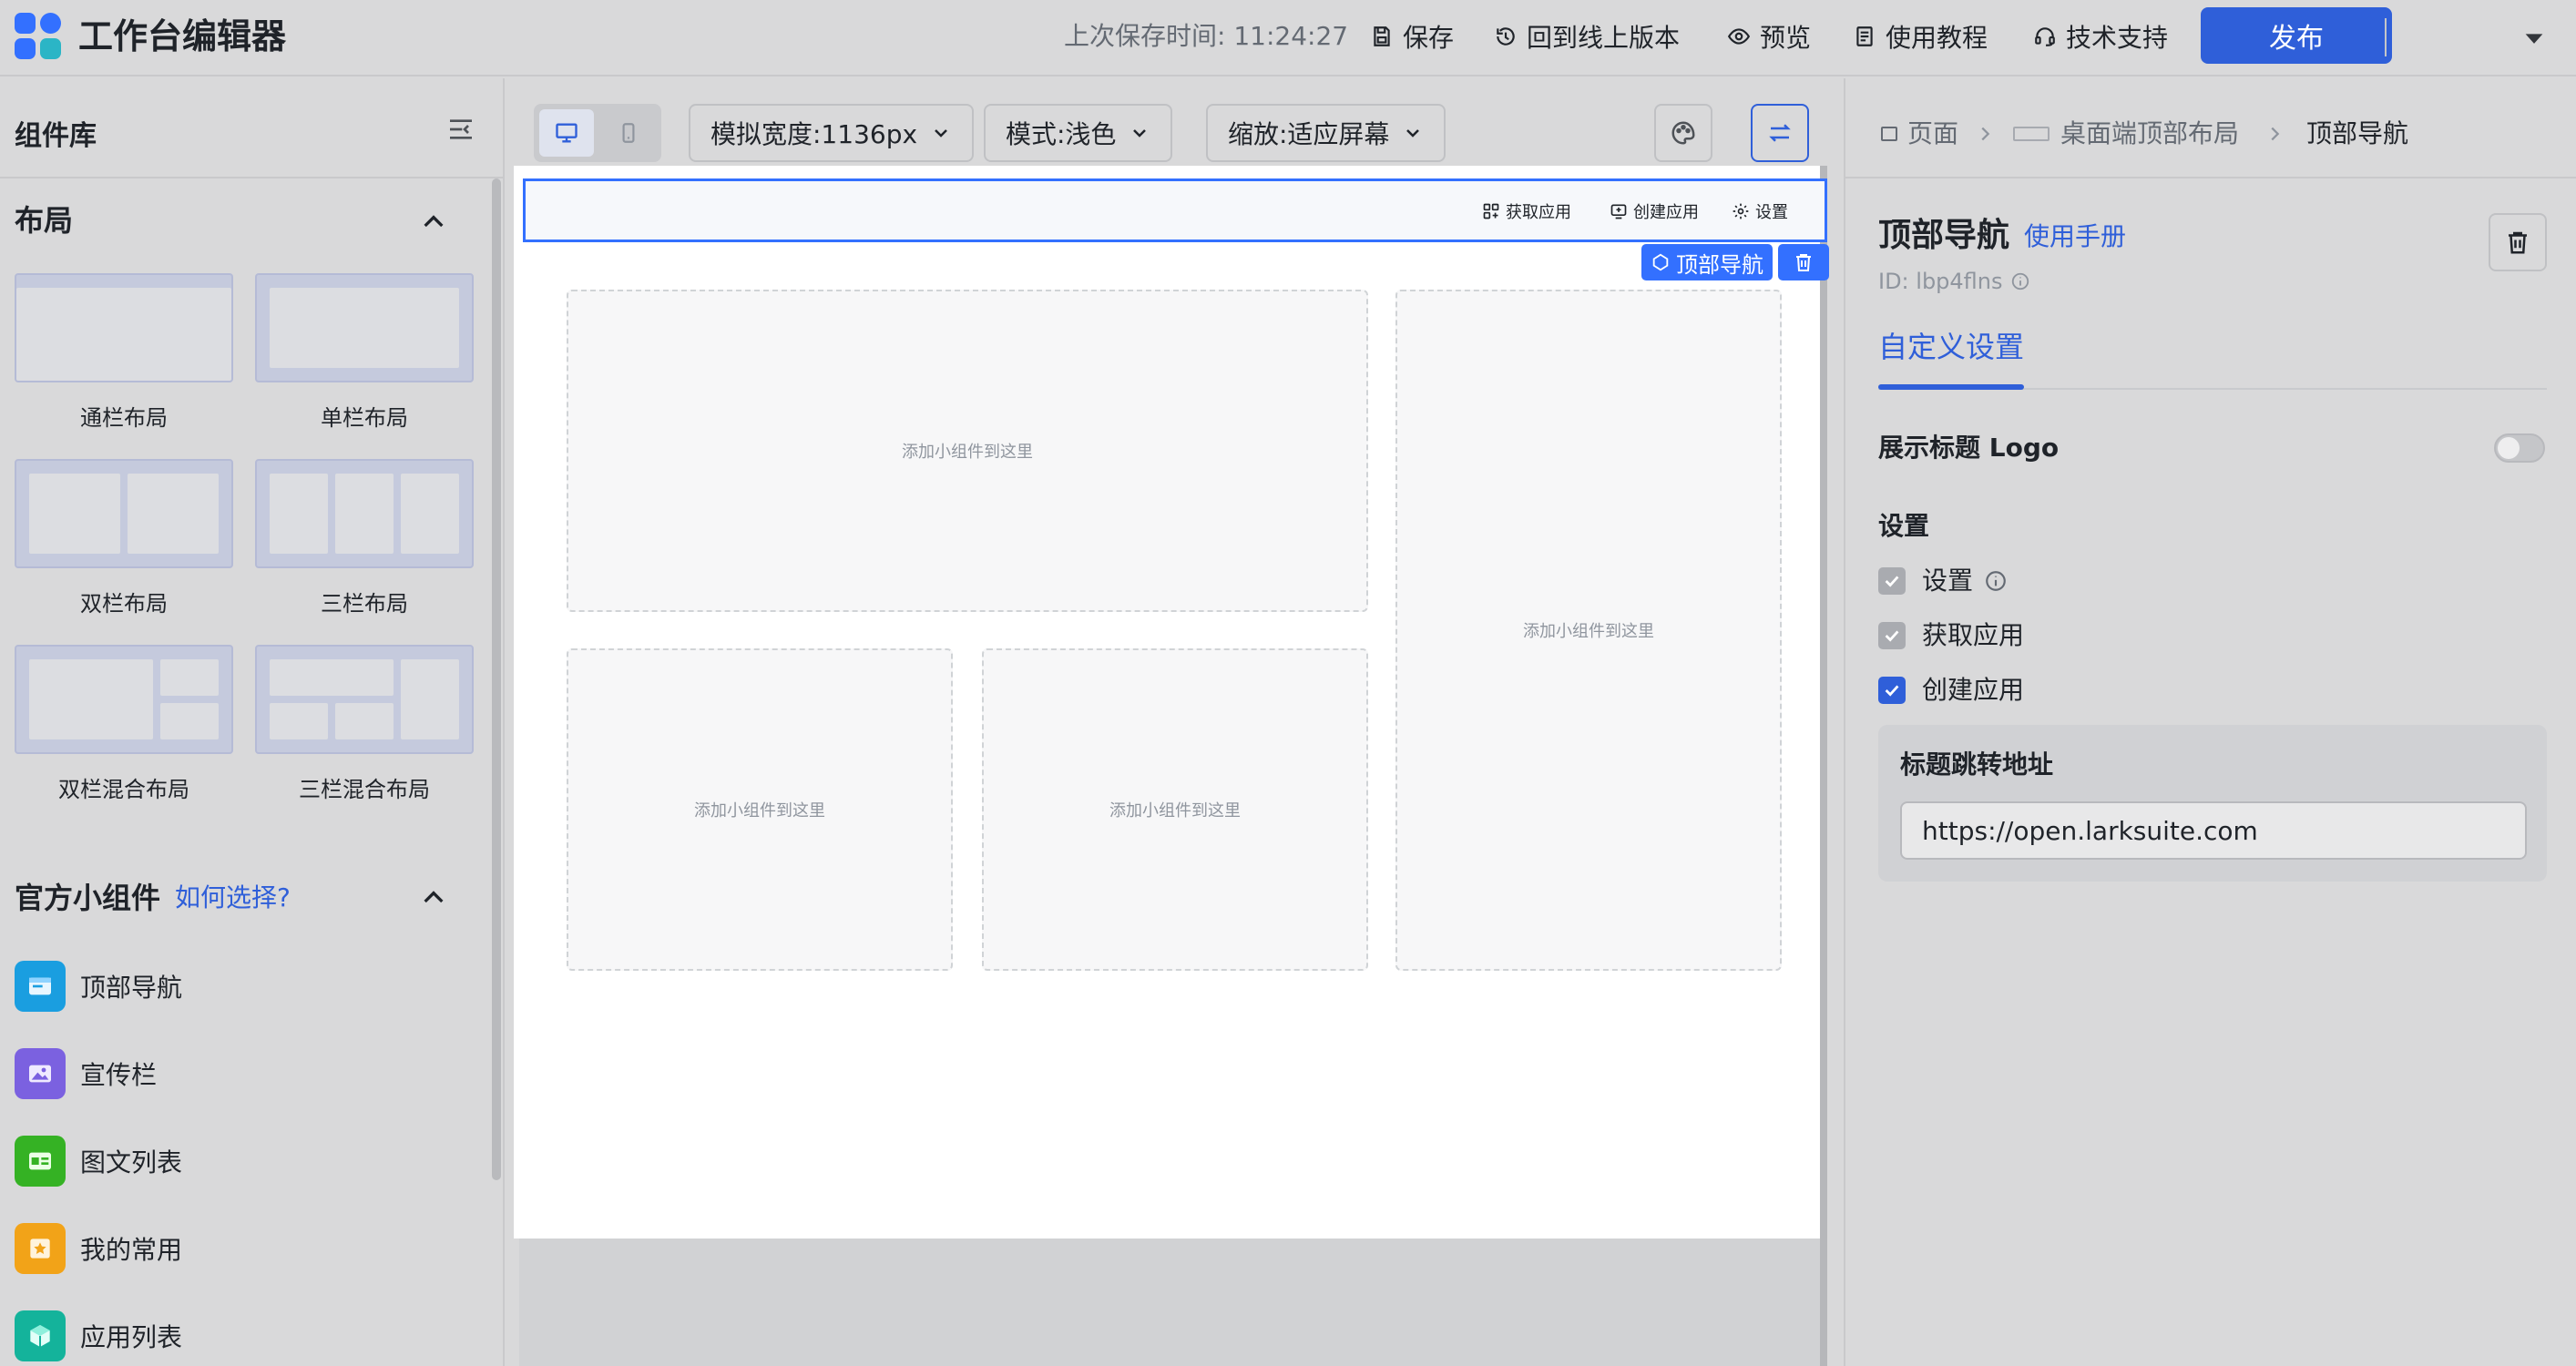 The width and height of the screenshot is (2576, 1366). I want to click on settings-group-label: 设置, so click(1904, 526).